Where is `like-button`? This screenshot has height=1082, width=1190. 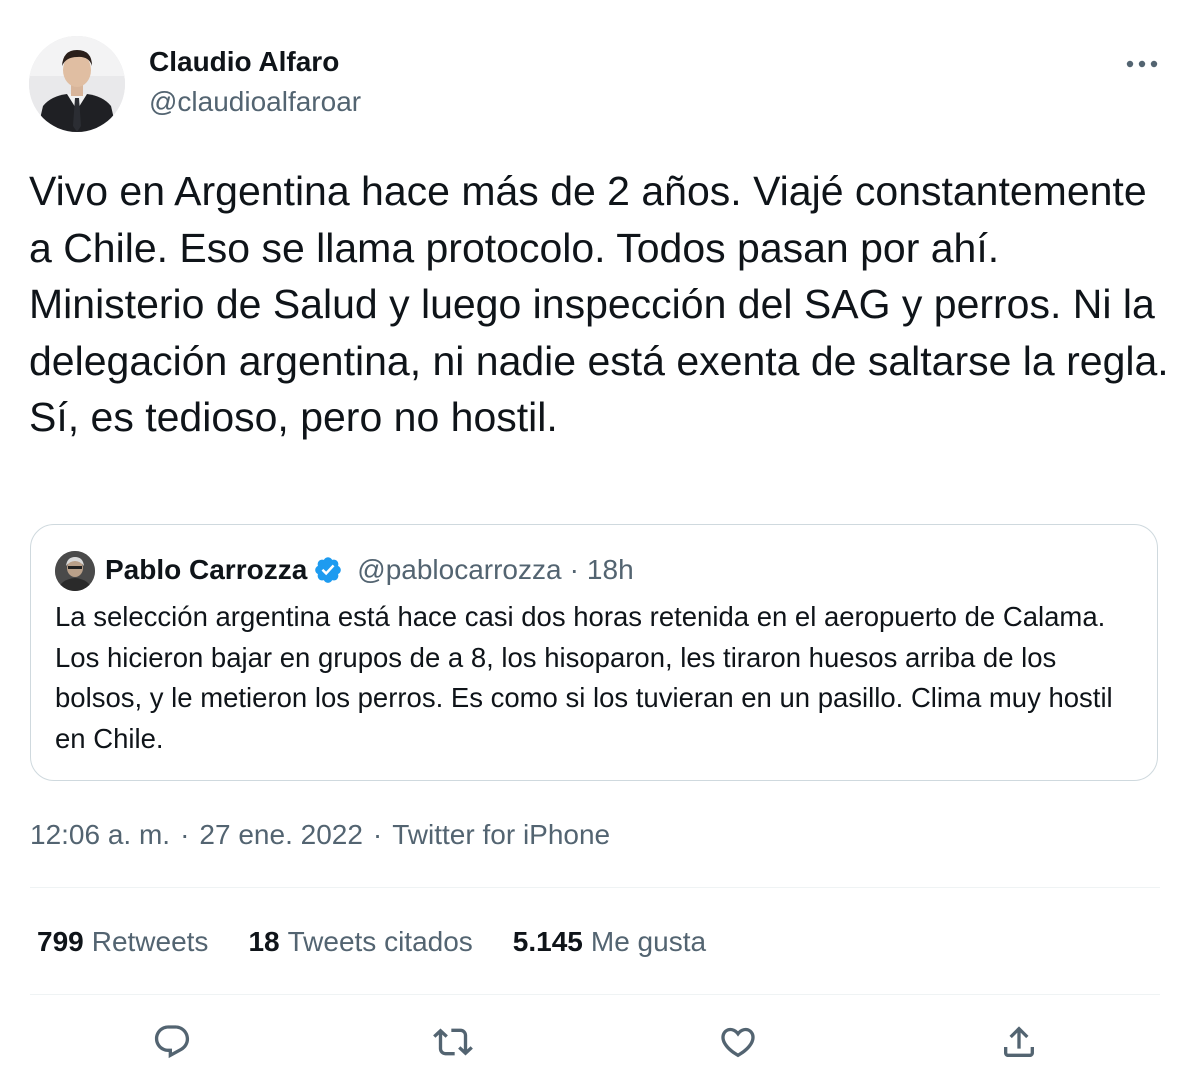
like-button is located at coordinates (738, 1042).